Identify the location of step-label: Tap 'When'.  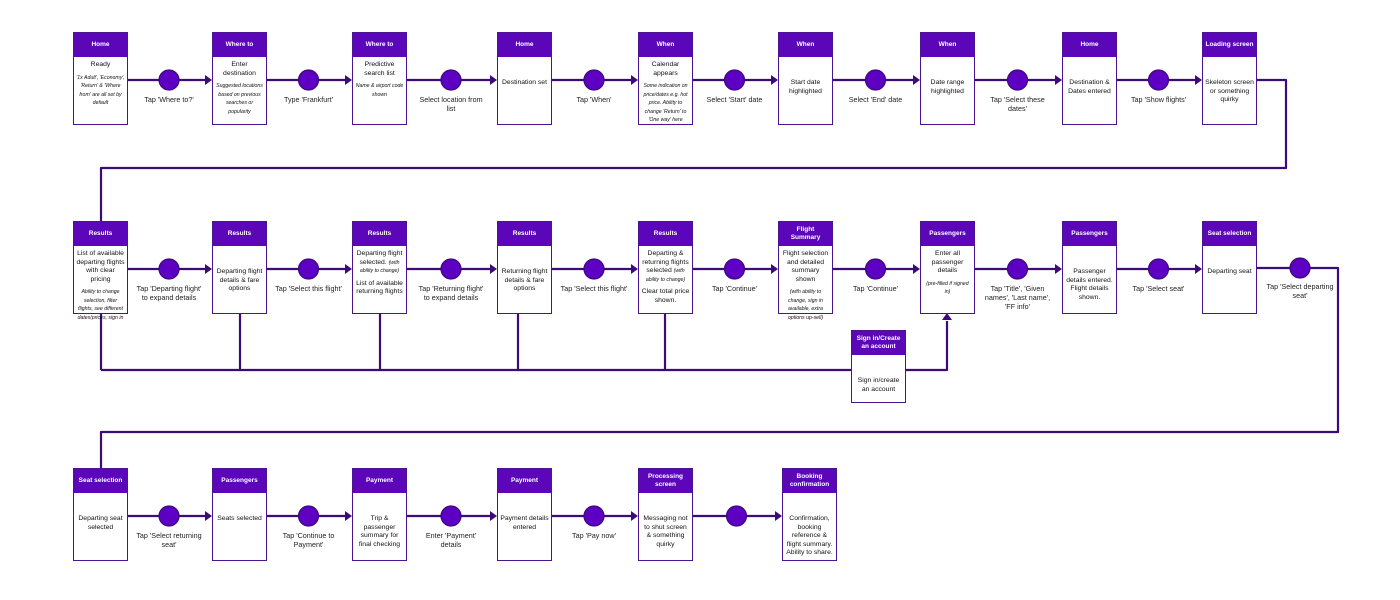
(594, 99).